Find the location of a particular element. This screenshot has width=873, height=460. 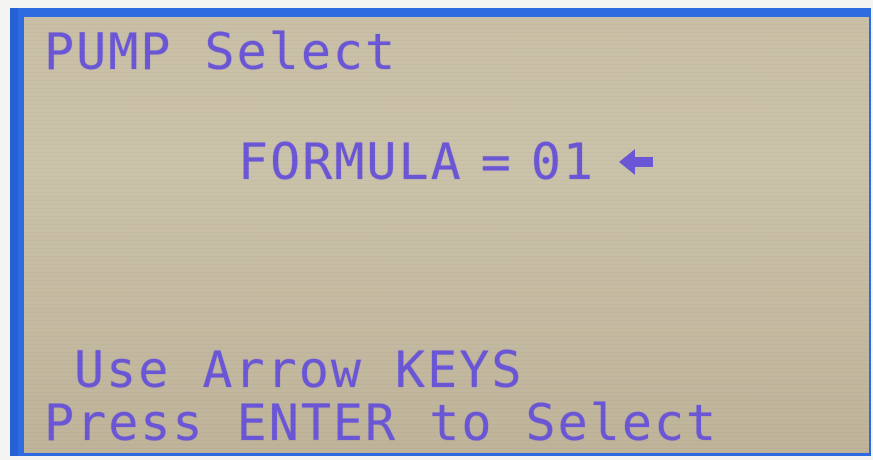

formula-equals: = is located at coordinates (496, 162).